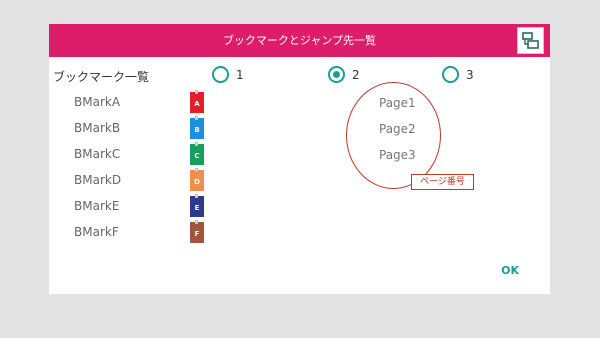 The height and width of the screenshot is (338, 600). I want to click on bookmark-d-icon: D, so click(197, 179).